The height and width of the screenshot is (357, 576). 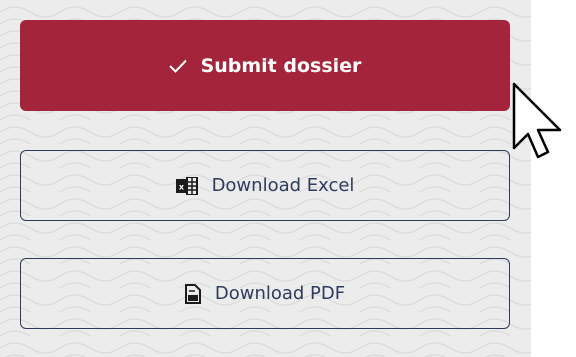 I want to click on submit-dossier-label: Submit dossier, so click(x=281, y=65).